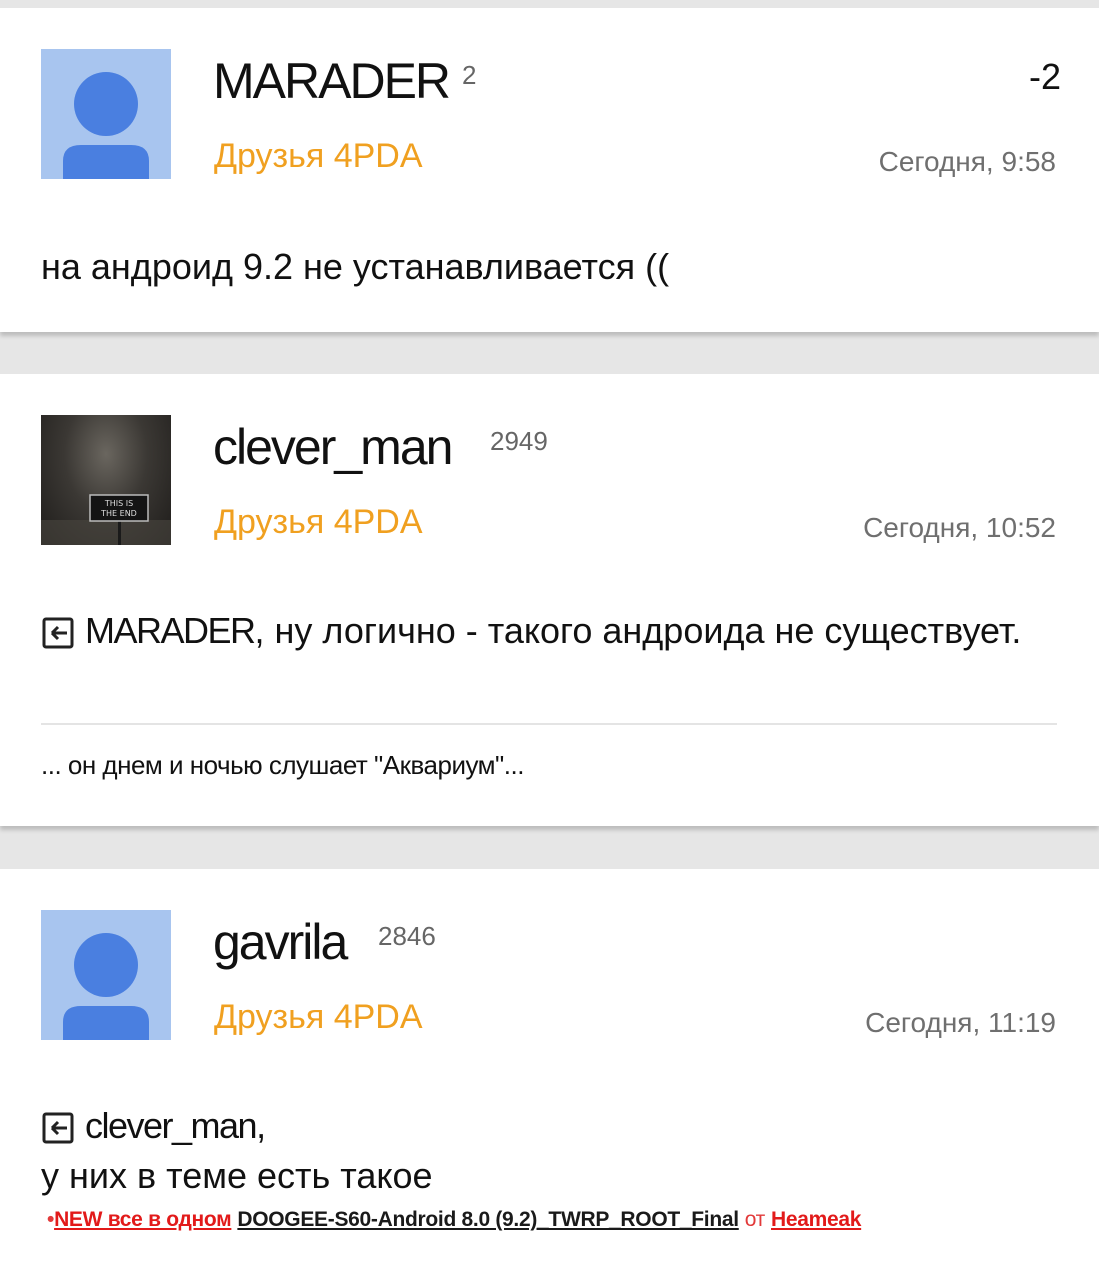  What do you see at coordinates (1045, 77) in the screenshot?
I see `post-karma: -2` at bounding box center [1045, 77].